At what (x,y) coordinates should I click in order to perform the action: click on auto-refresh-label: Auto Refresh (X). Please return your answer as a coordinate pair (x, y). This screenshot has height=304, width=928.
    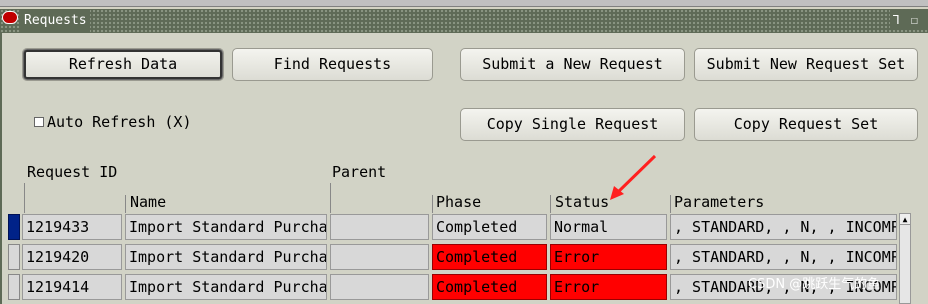
    Looking at the image, I should click on (119, 122).